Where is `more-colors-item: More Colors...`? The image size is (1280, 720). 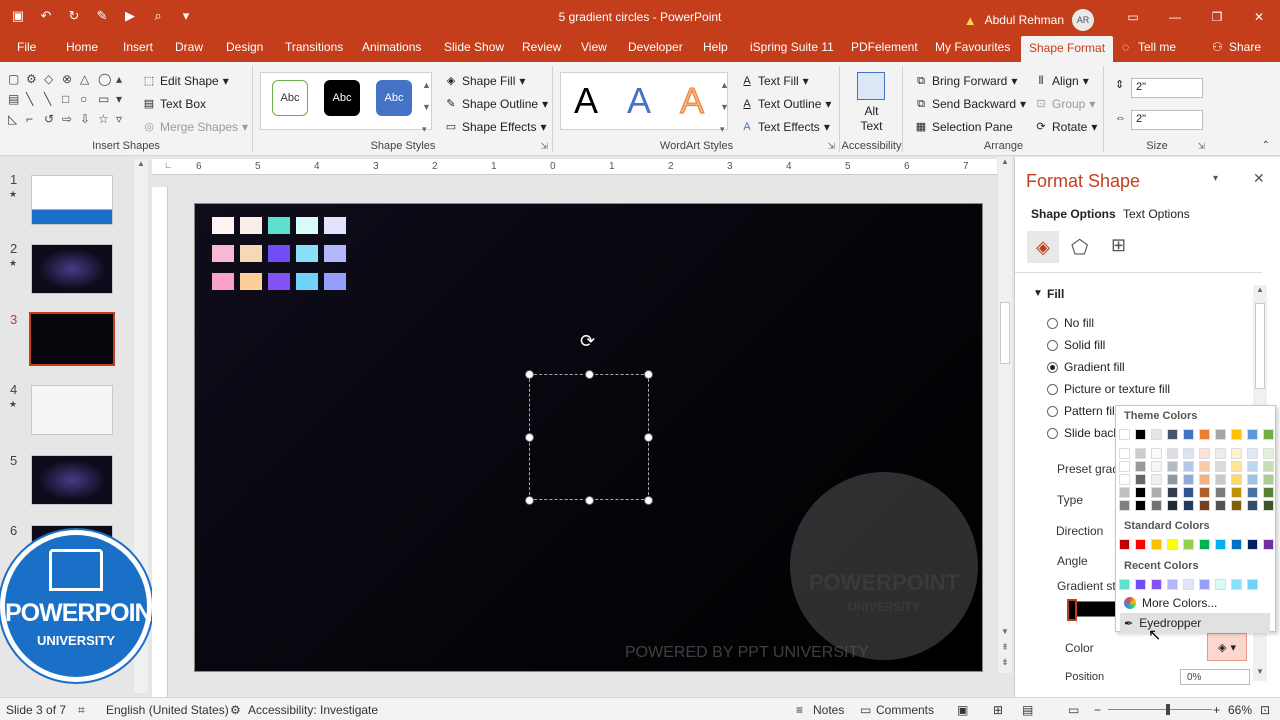
more-colors-item: More Colors... is located at coordinates (1195, 603).